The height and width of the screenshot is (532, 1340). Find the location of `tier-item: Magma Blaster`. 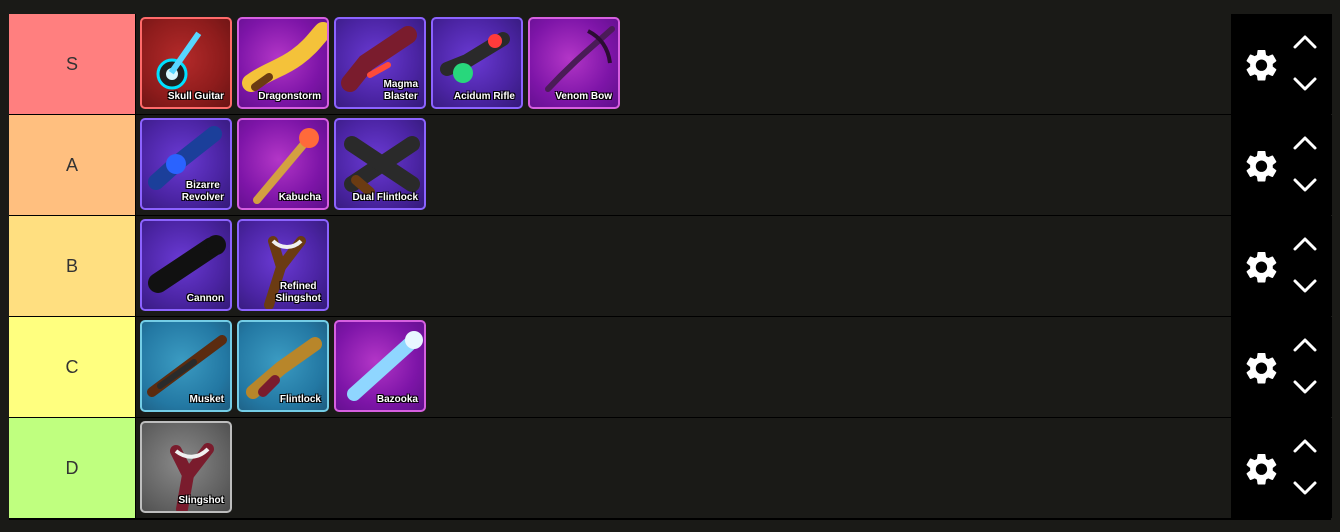

tier-item: Magma Blaster is located at coordinates (380, 63).